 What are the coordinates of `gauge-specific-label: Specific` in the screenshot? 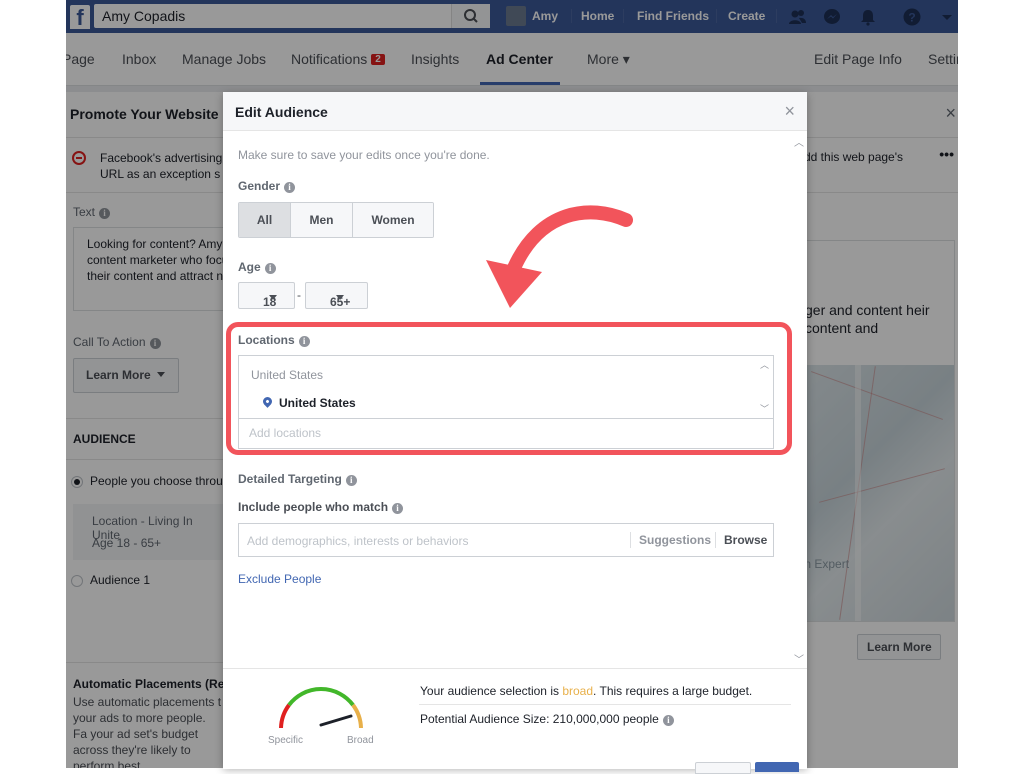 It's located at (286, 740).